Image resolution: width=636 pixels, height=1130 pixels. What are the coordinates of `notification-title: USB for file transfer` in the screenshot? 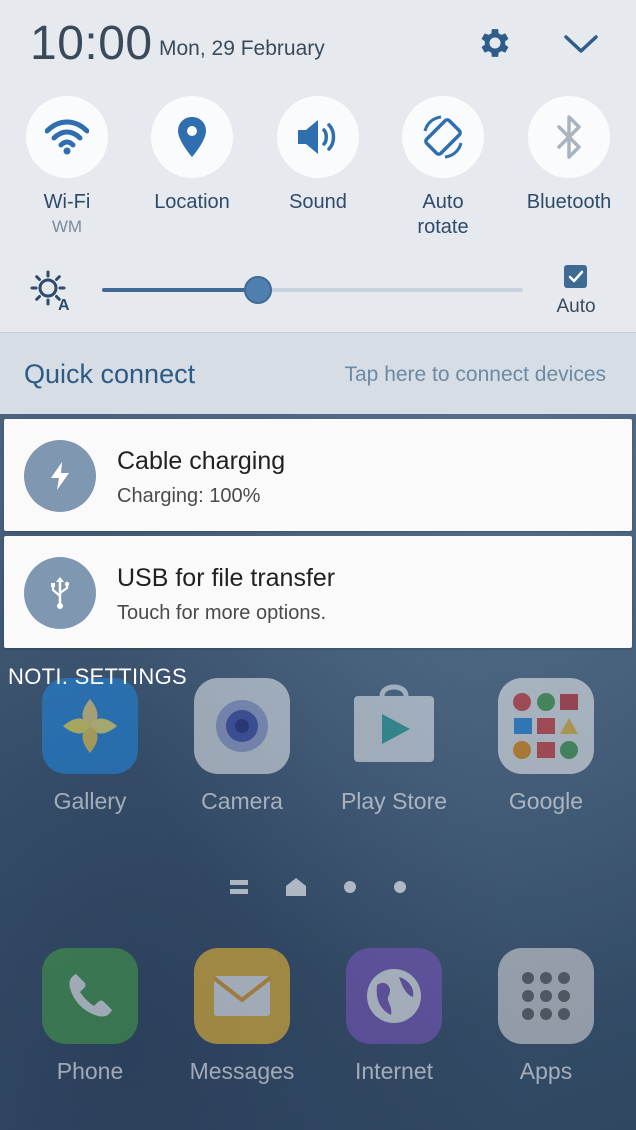 It's located at (226, 578).